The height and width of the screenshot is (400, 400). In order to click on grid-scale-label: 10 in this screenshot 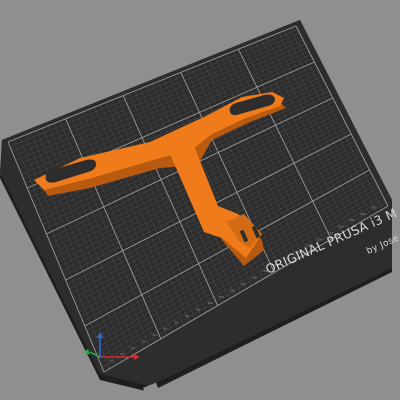, I will do `click(111, 361)`.